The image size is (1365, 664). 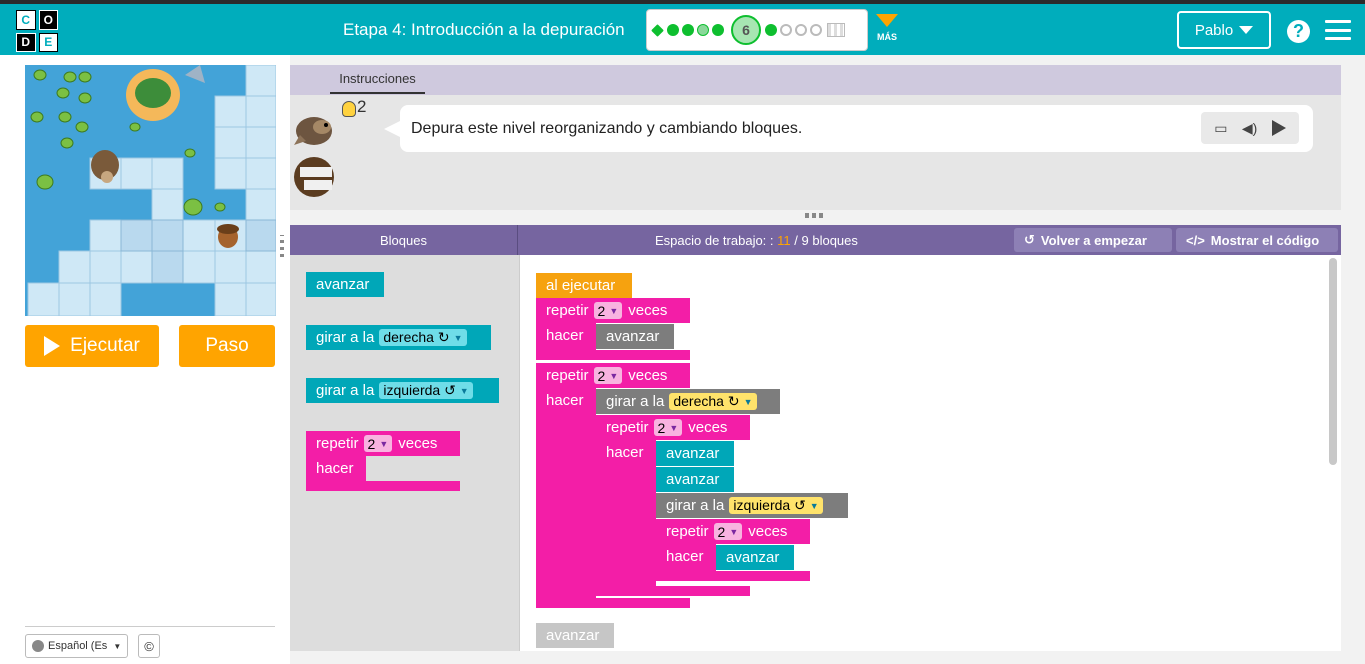 I want to click on repeat-block-3: repetir 2 ▼ veces, so click(x=673, y=427).